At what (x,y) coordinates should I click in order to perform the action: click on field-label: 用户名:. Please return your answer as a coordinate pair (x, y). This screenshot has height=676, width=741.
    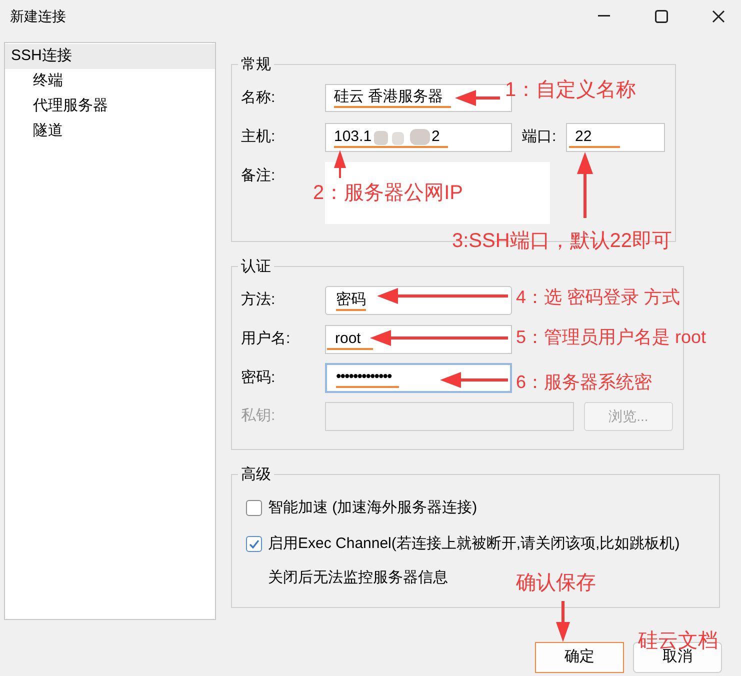
    Looking at the image, I should click on (266, 339).